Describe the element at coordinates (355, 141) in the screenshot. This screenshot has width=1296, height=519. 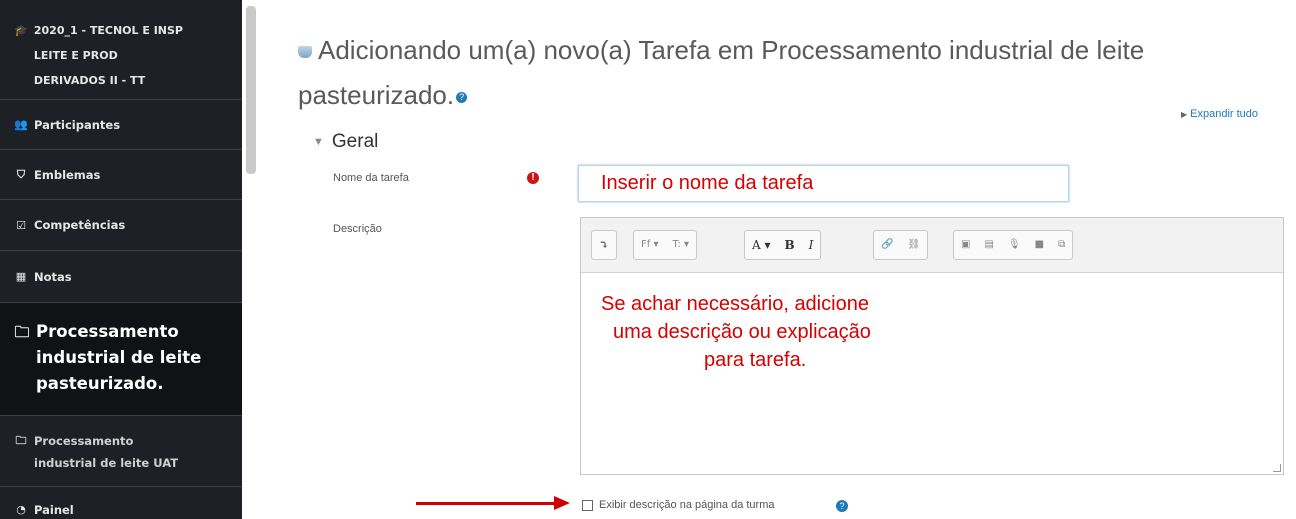
I see `section-title: Geral` at that location.